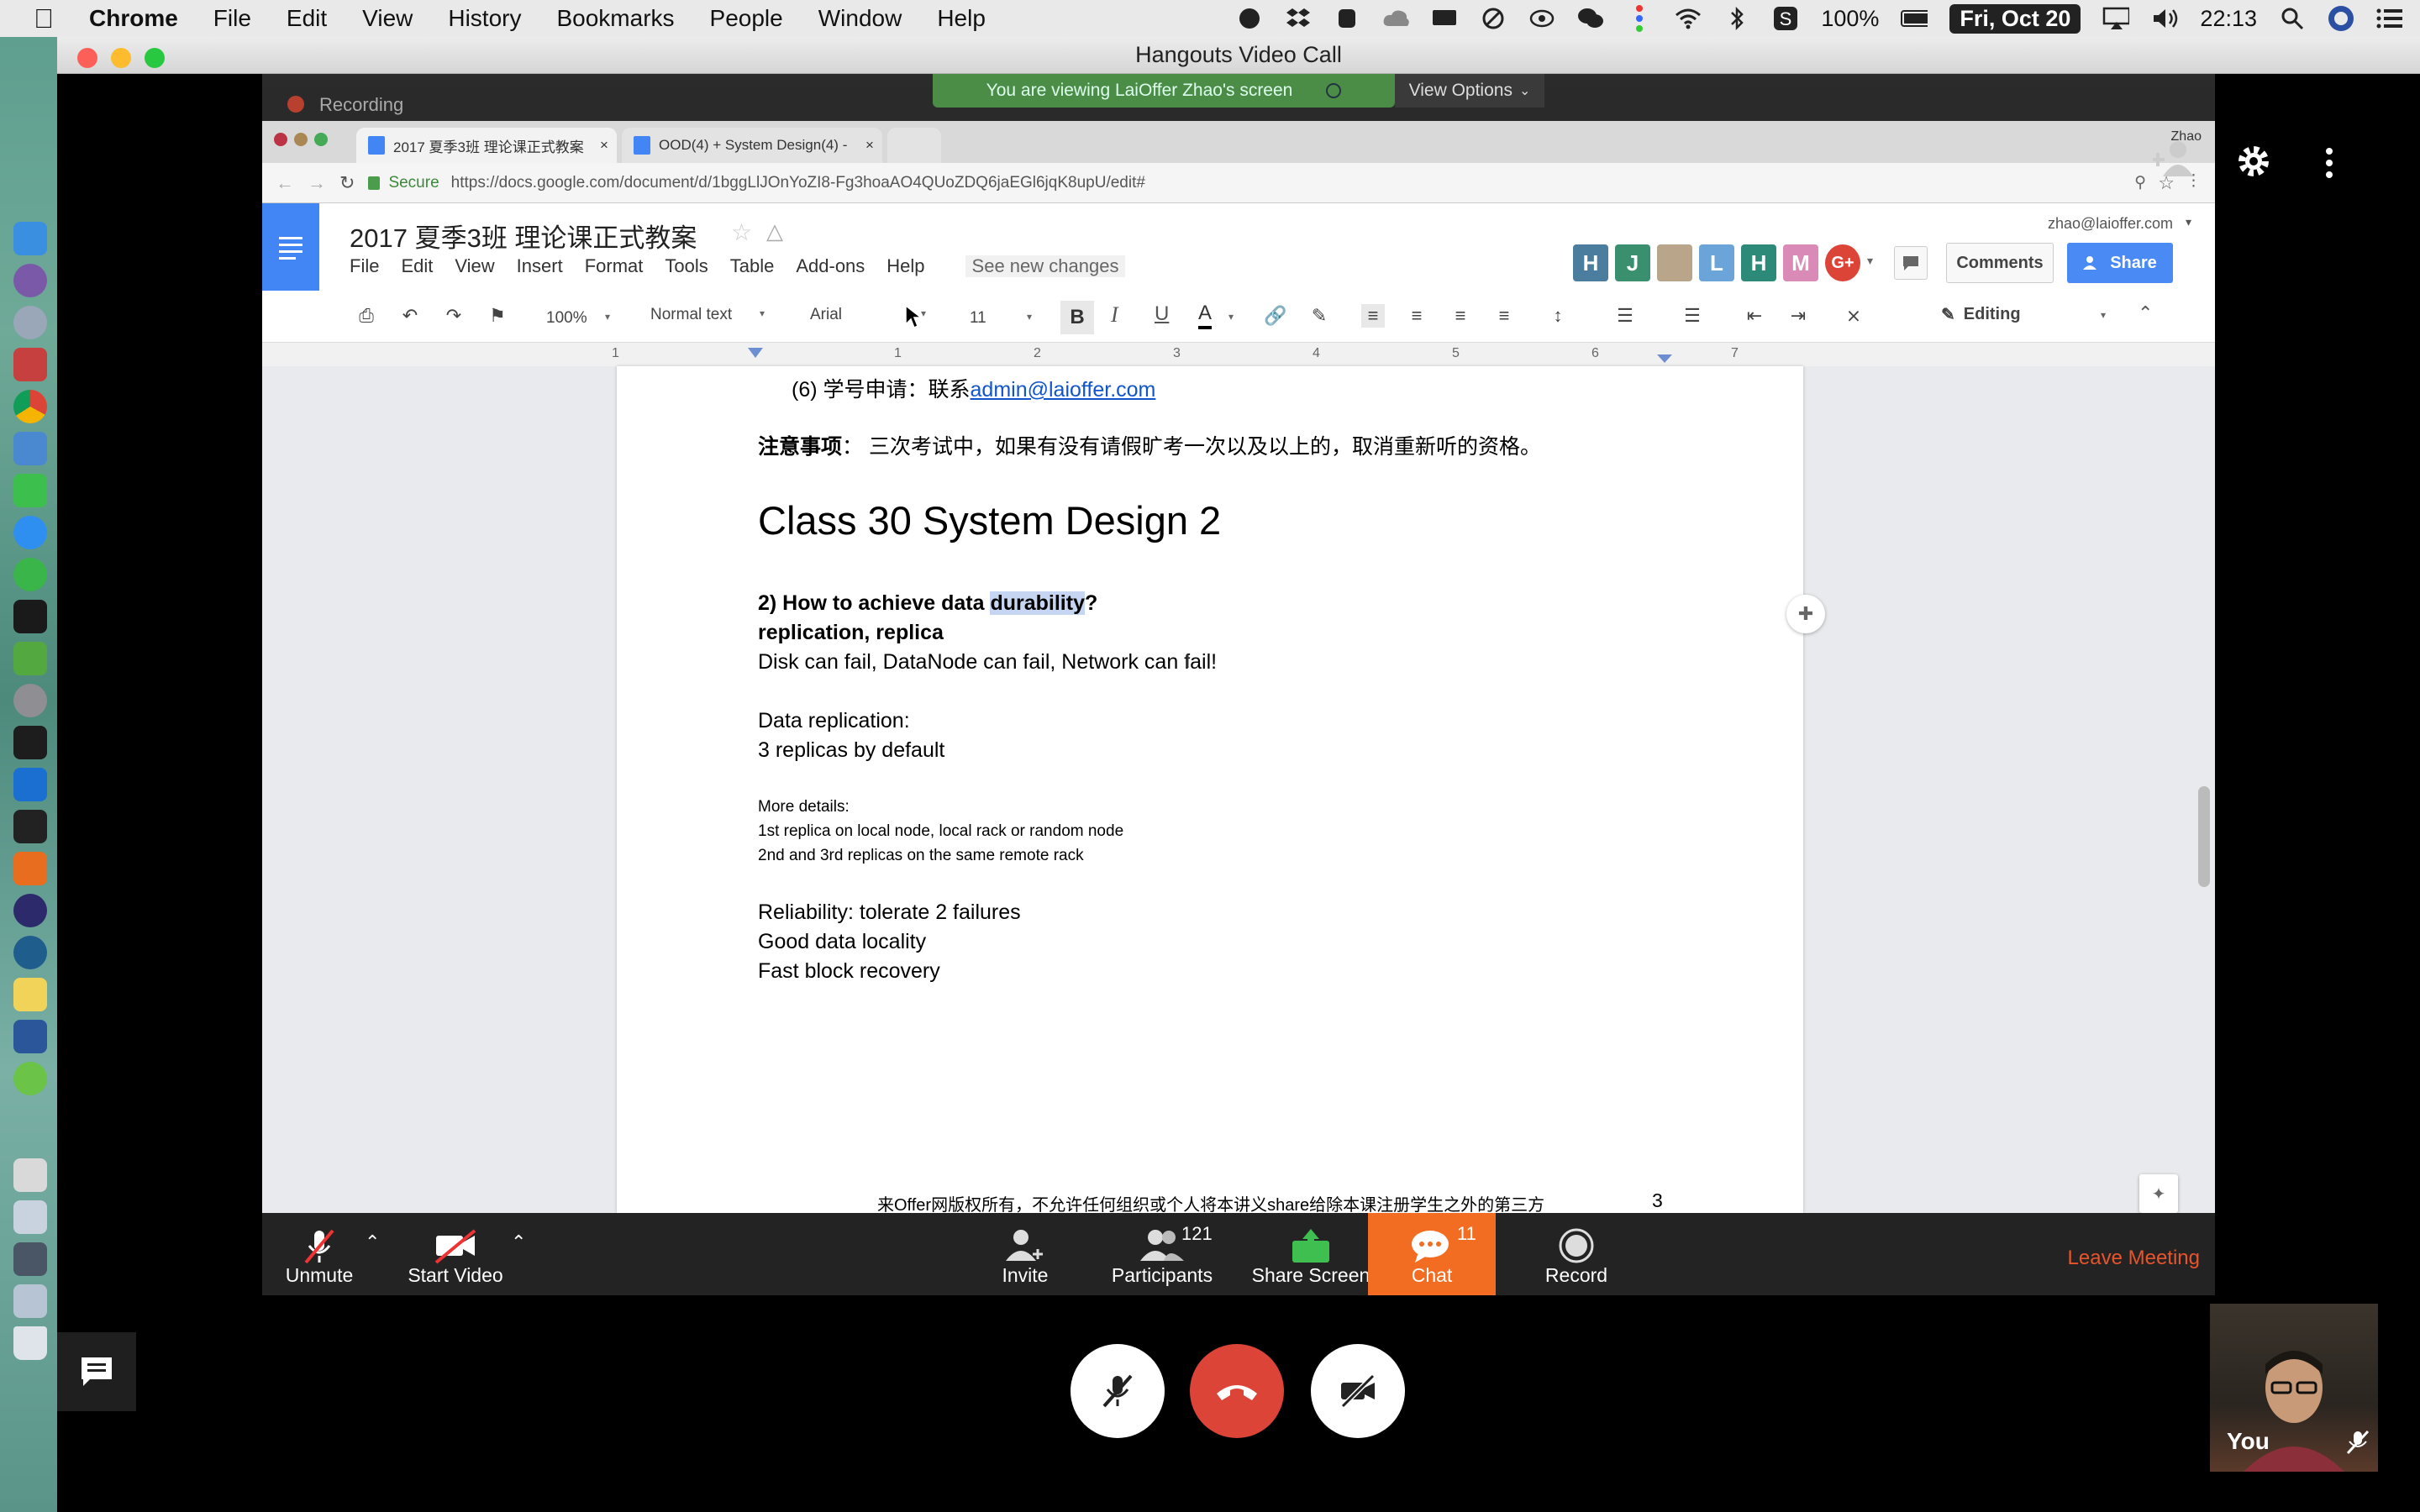 The height and width of the screenshot is (1512, 2420). What do you see at coordinates (1025, 1254) in the screenshot?
I see `invite-button: Invite` at bounding box center [1025, 1254].